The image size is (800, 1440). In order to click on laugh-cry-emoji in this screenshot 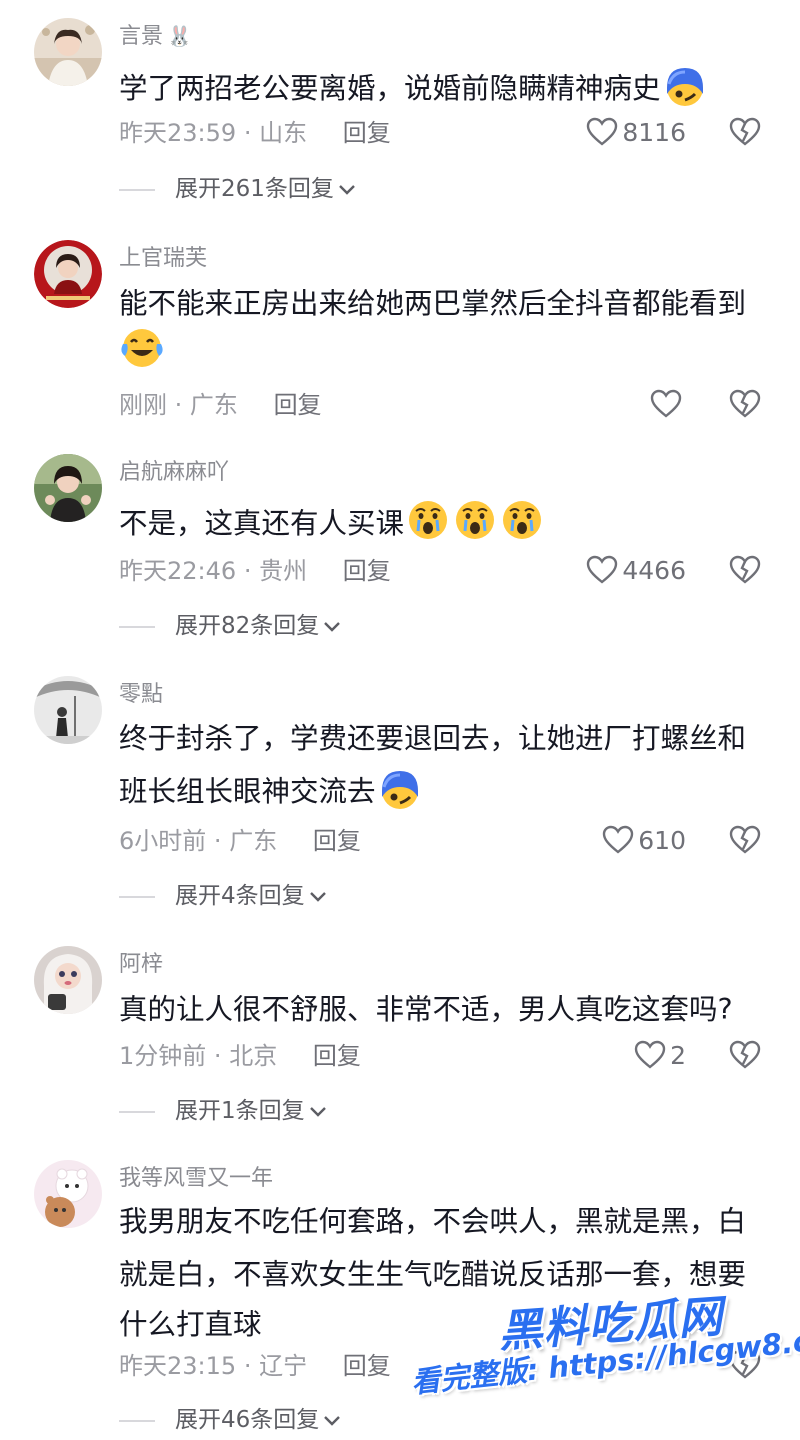, I will do `click(142, 354)`.